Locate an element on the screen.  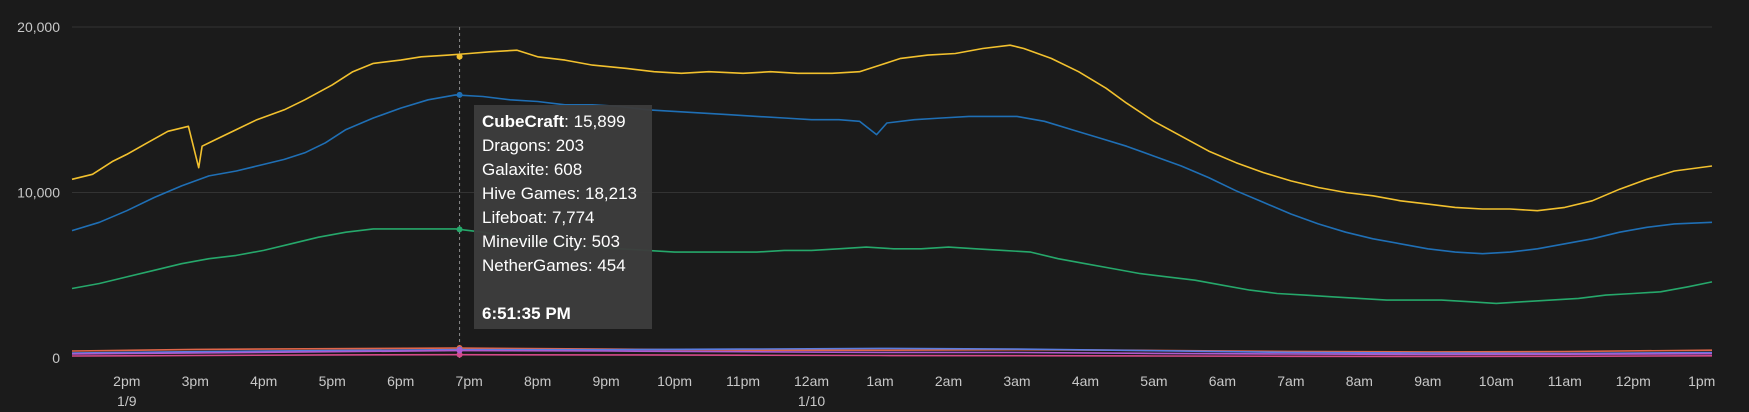
y-tick-label: 0 is located at coordinates (56, 358).